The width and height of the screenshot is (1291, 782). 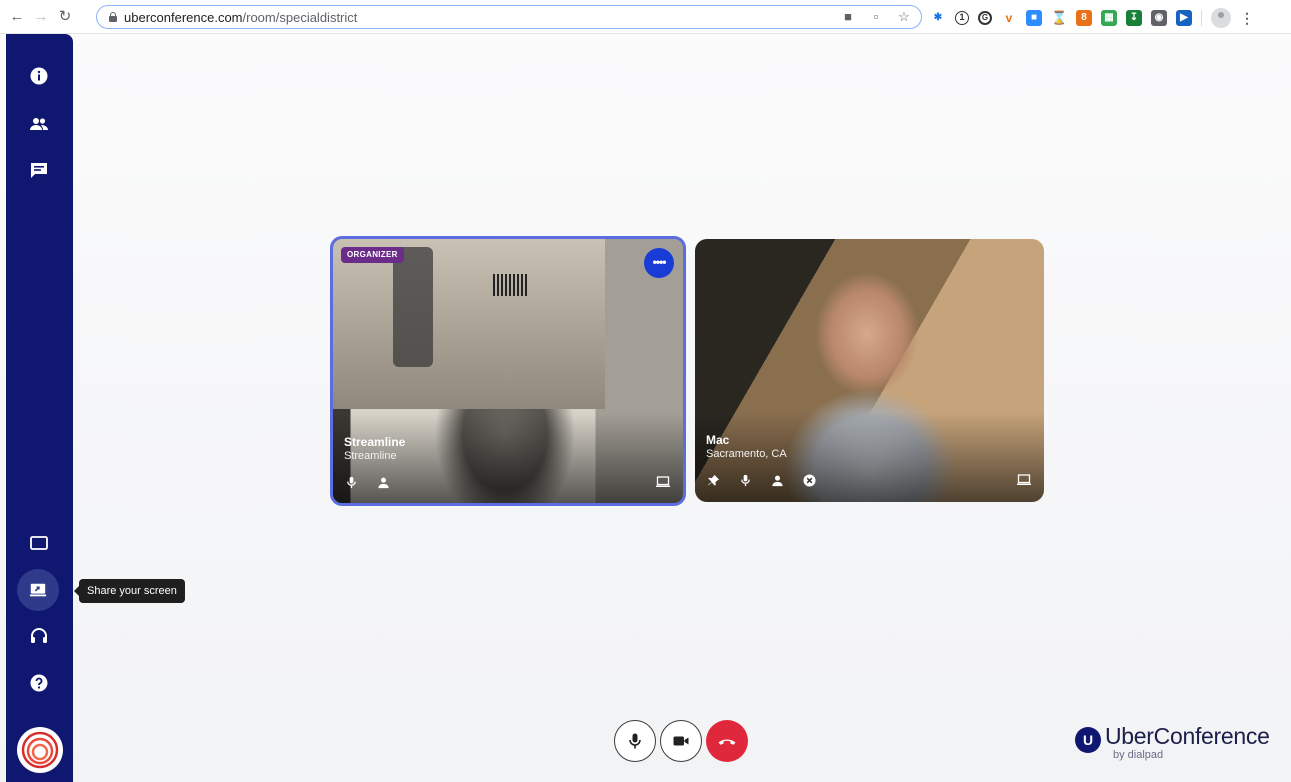 I want to click on robot-artwork, so click(x=413, y=307).